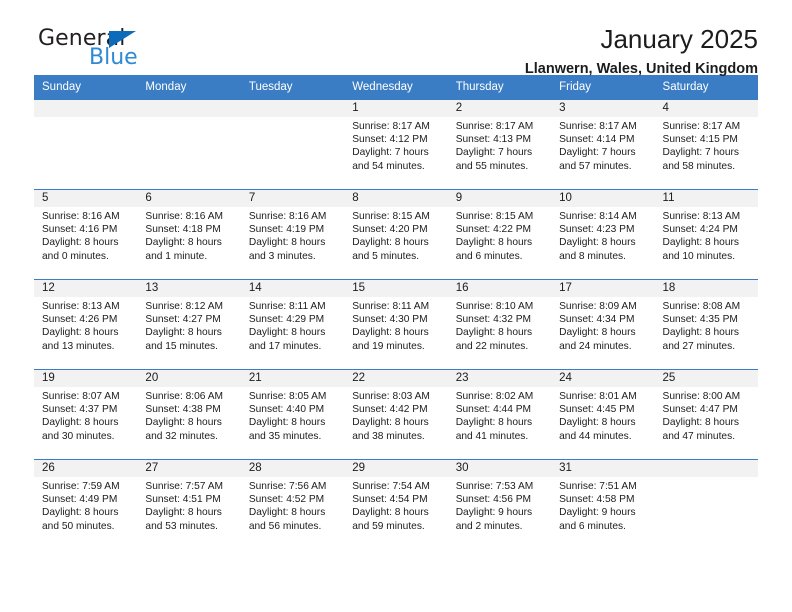 This screenshot has width=792, height=612. What do you see at coordinates (706, 468) in the screenshot?
I see `day-number` at bounding box center [706, 468].